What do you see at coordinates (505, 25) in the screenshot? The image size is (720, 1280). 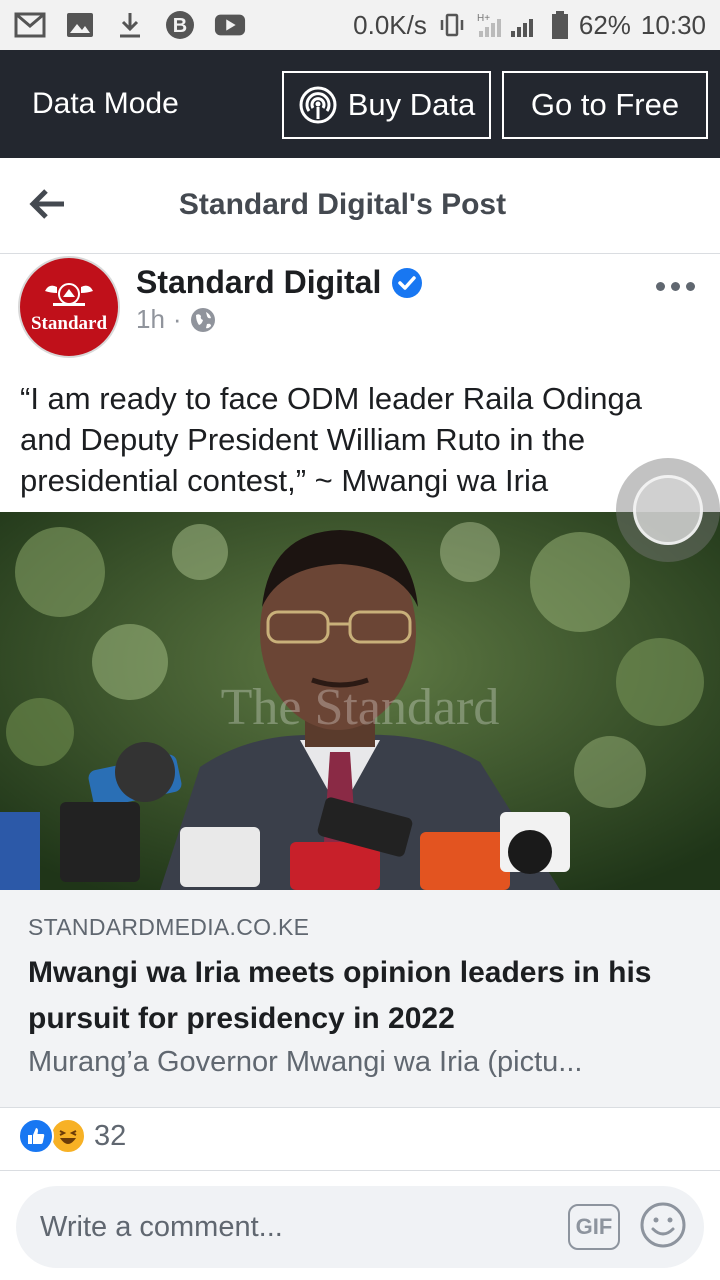 I see `signal-icon: H+` at bounding box center [505, 25].